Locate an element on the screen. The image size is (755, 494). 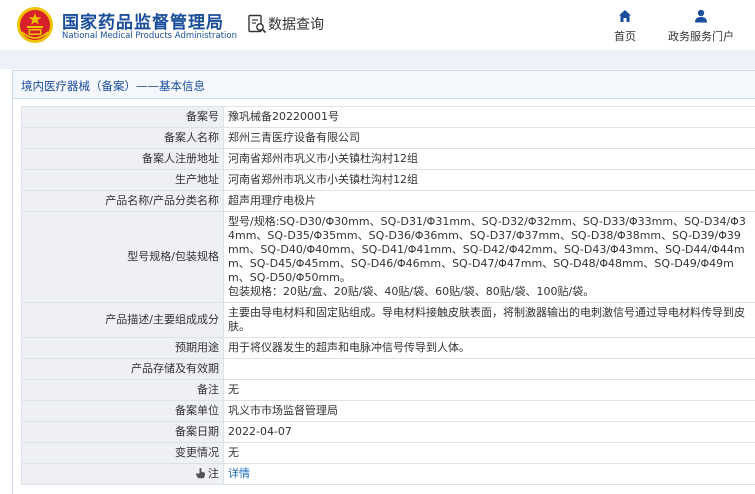
nav-service-portal-link: 政务服务门户 is located at coordinates (701, 27).